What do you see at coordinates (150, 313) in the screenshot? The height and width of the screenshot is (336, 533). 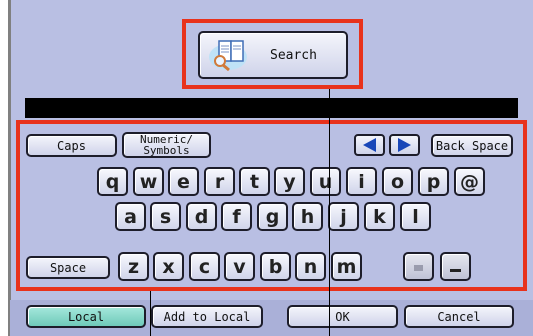 I see `callout-line-keyboard` at bounding box center [150, 313].